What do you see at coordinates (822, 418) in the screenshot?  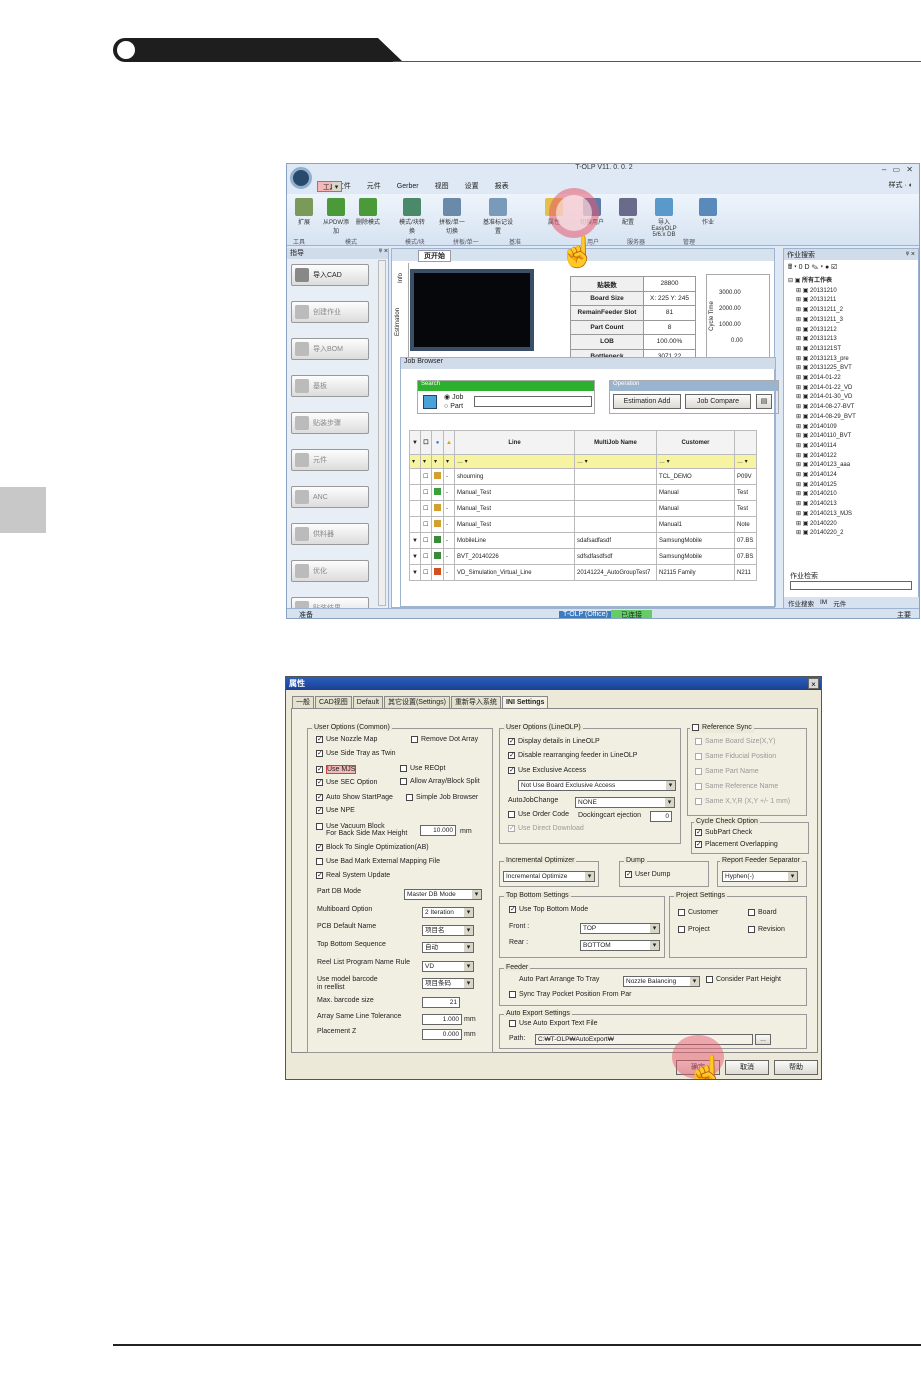 I see `tree-item: ⊞ ▣ 2014-08-29_BVT` at bounding box center [822, 418].